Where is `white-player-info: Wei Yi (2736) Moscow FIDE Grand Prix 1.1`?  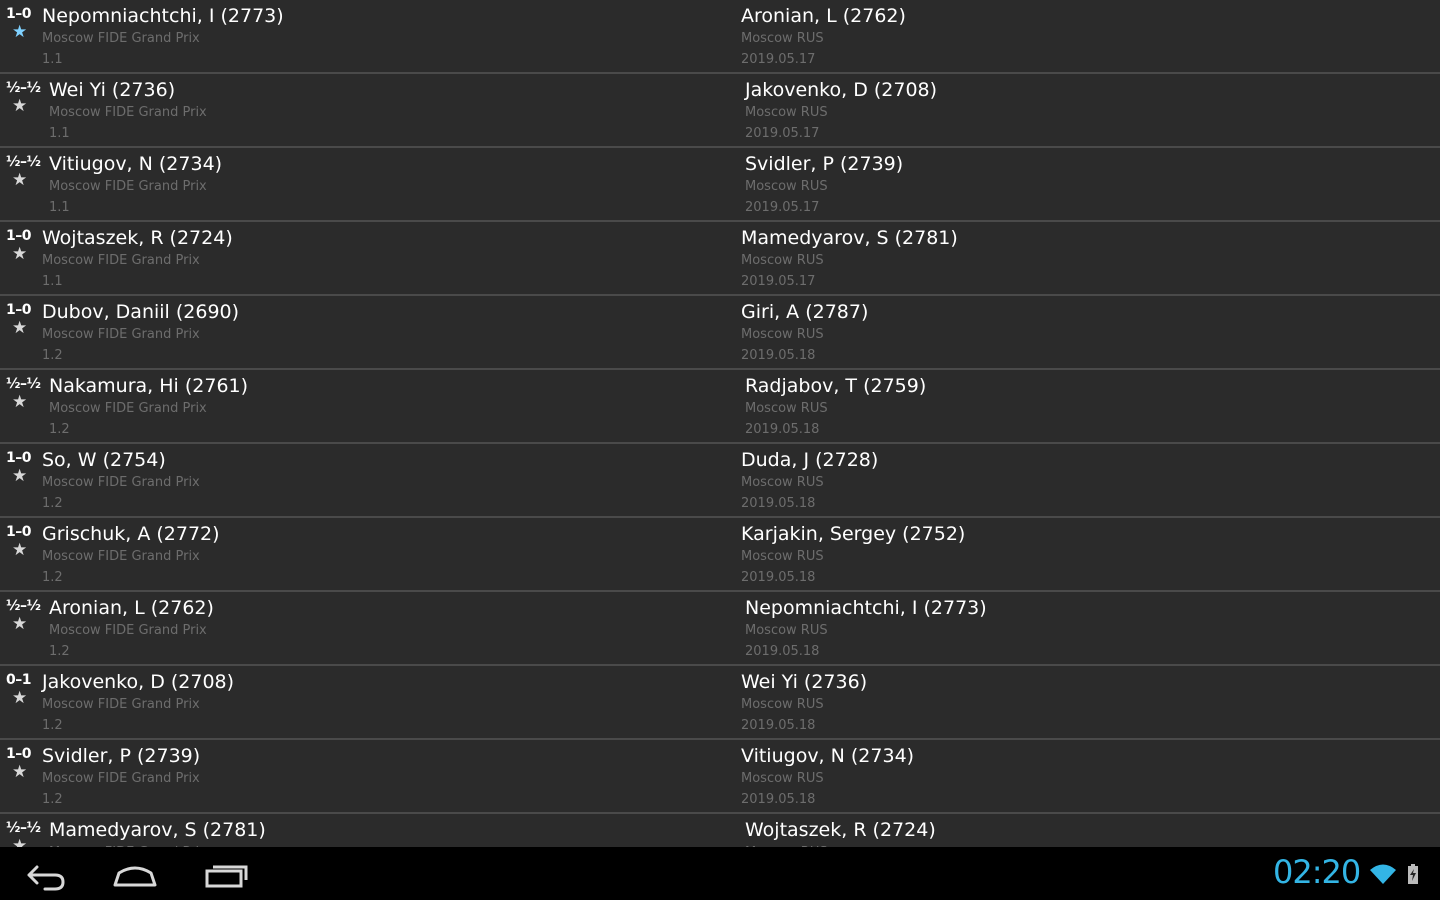 white-player-info: Wei Yi (2736) Moscow FIDE Grand Prix 1.1 is located at coordinates (128, 111).